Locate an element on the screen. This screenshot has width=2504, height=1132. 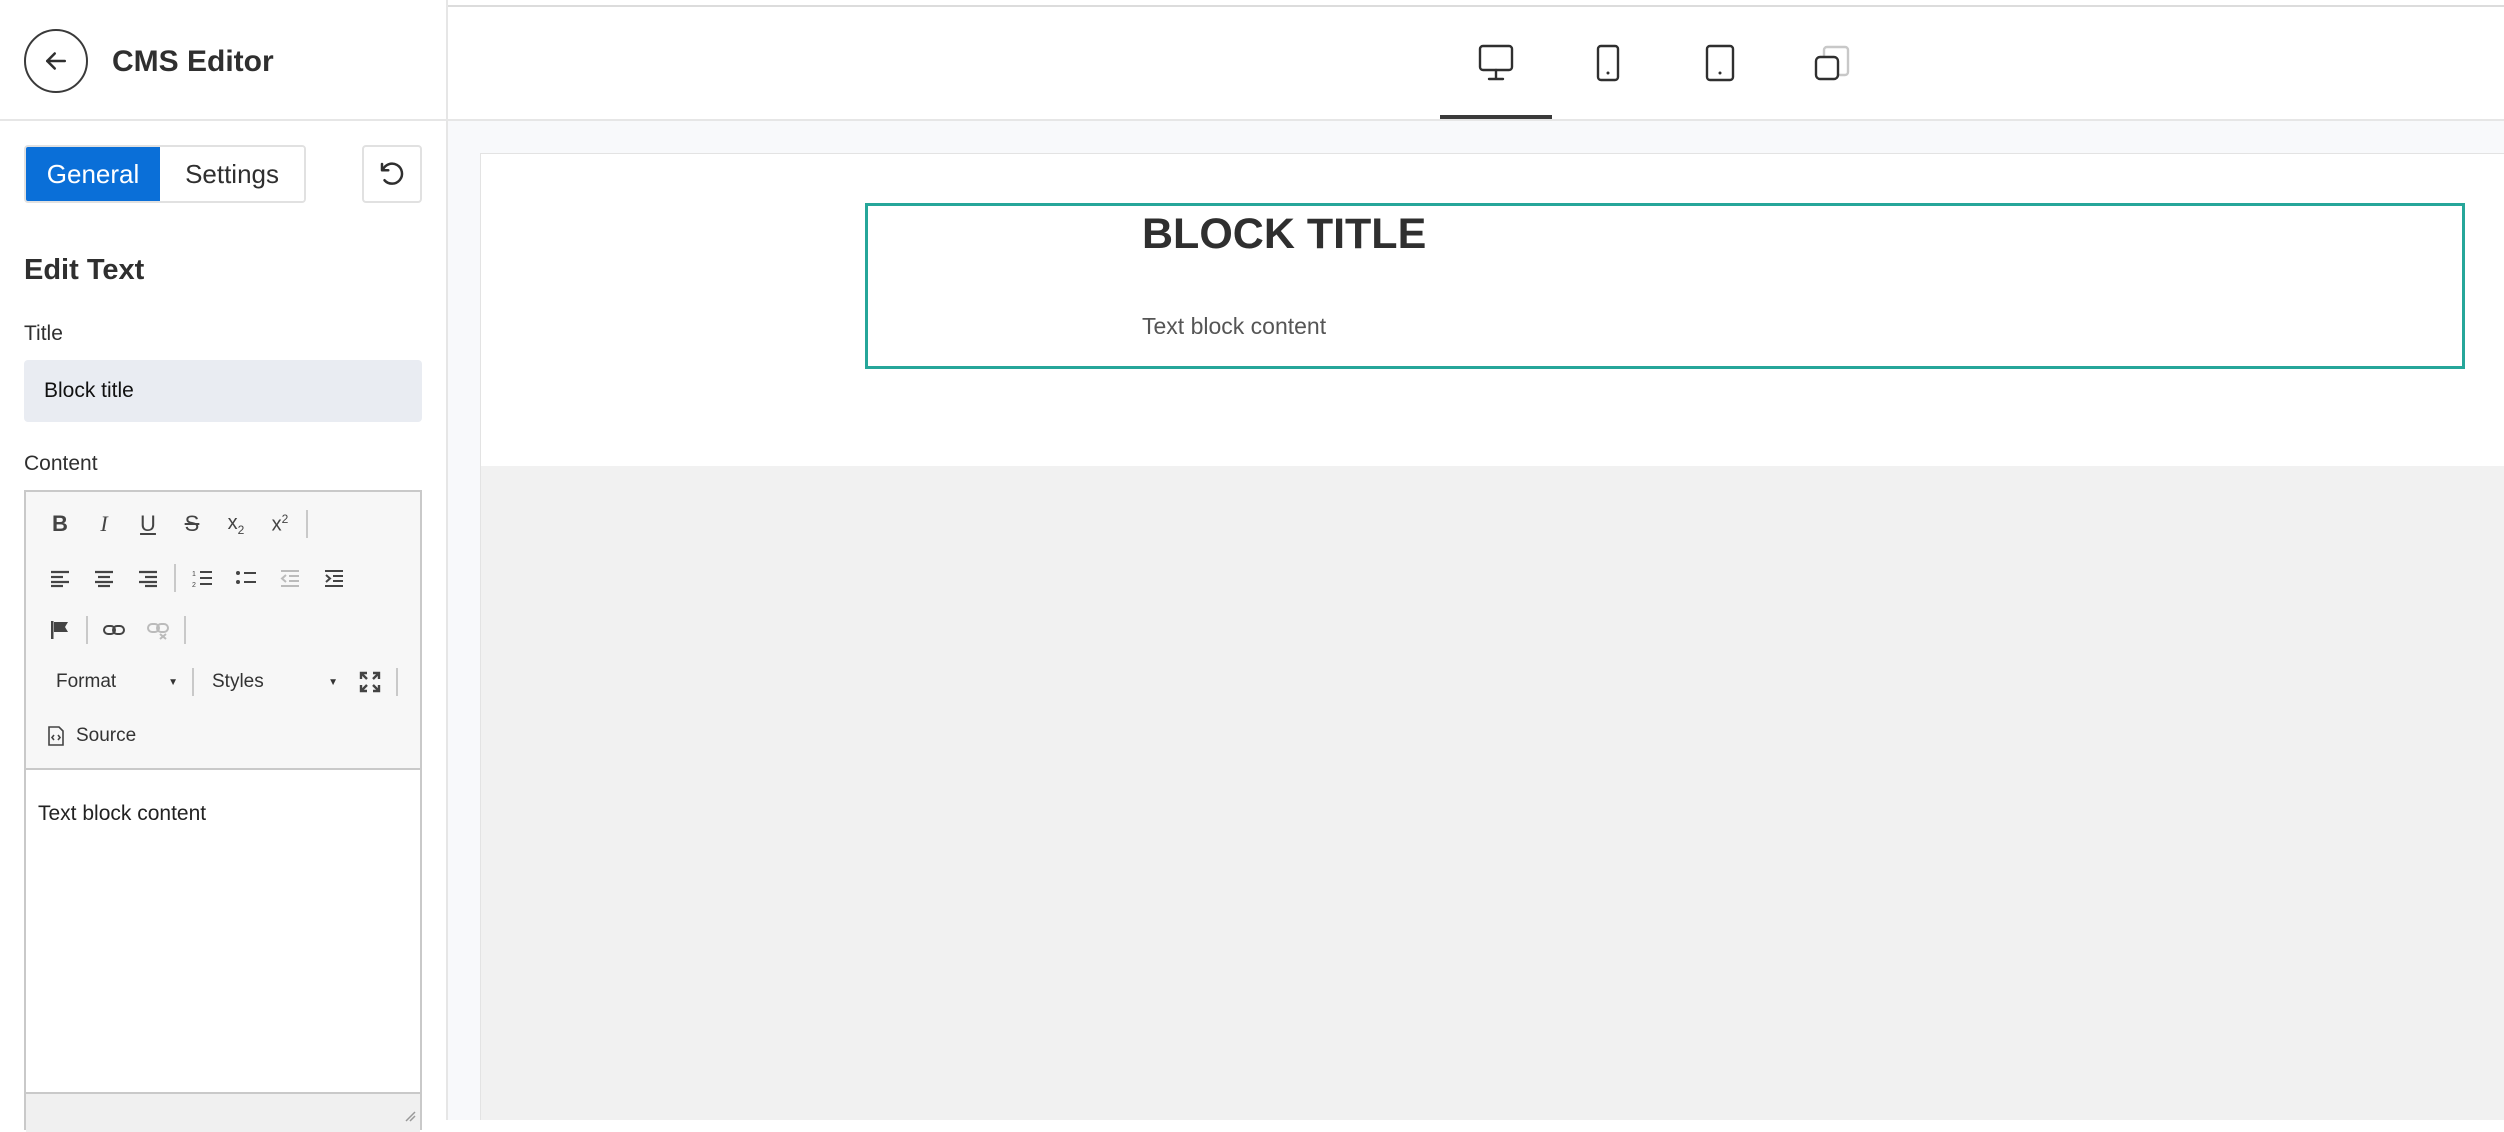
indent-button is located at coordinates (334, 578).